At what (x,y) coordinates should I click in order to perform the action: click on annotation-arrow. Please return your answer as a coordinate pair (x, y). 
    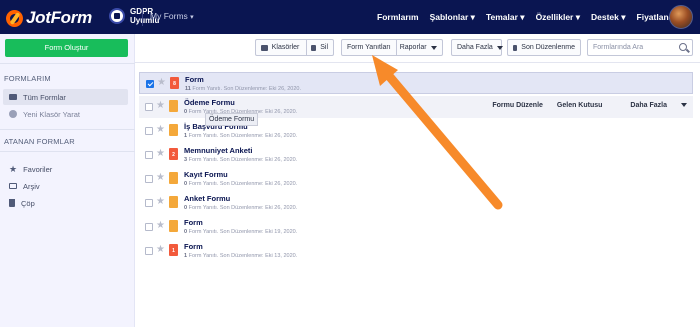
    Looking at the image, I should click on (437, 132).